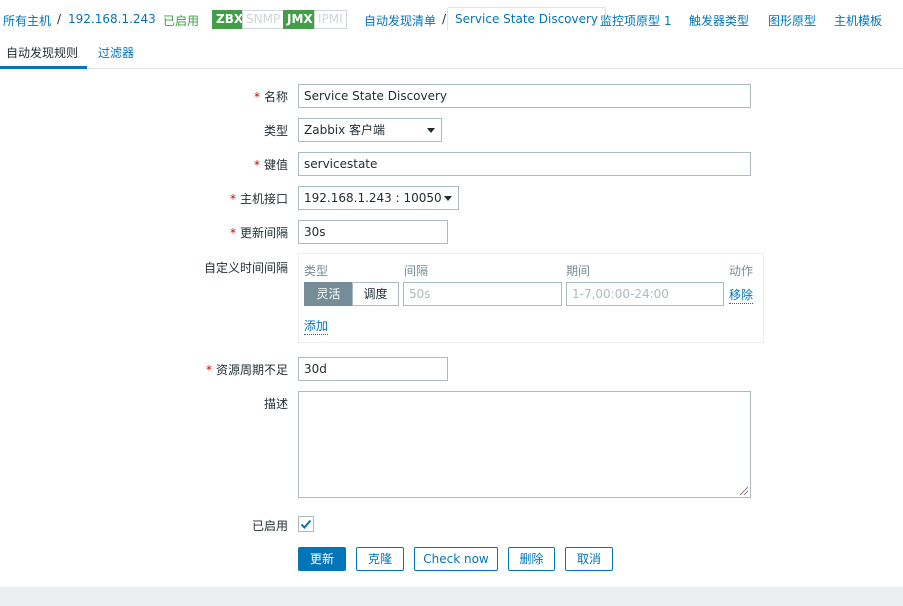  I want to click on type-label: 类型, so click(275, 131).